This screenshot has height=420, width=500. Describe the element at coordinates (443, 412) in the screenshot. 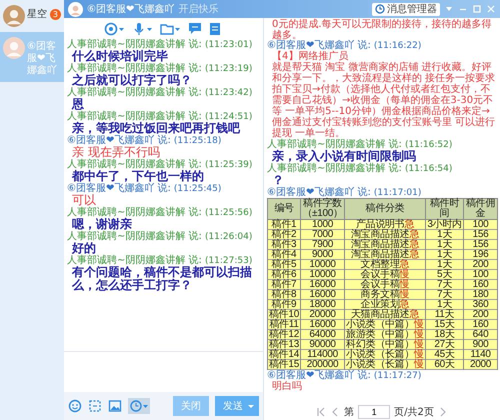

I see `next-page-icon` at that location.